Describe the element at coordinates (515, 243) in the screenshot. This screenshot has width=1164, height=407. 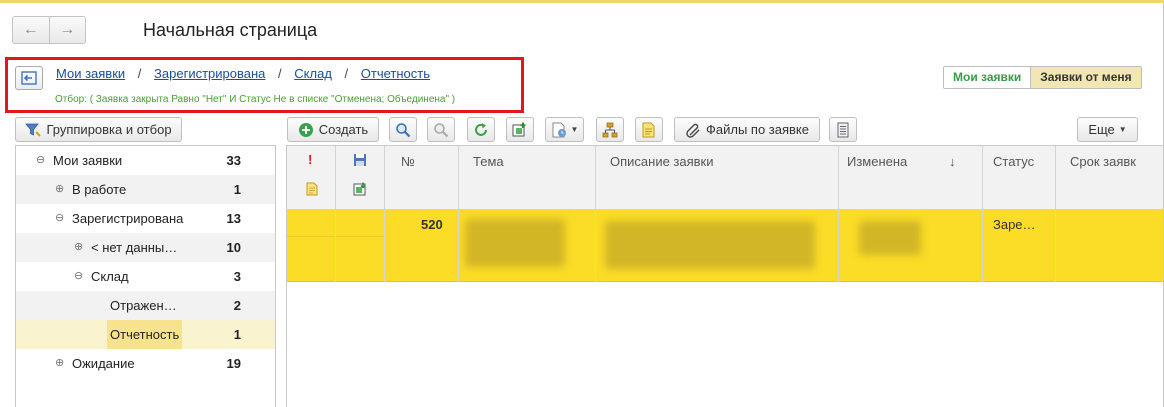
I see `blurred-subject` at that location.